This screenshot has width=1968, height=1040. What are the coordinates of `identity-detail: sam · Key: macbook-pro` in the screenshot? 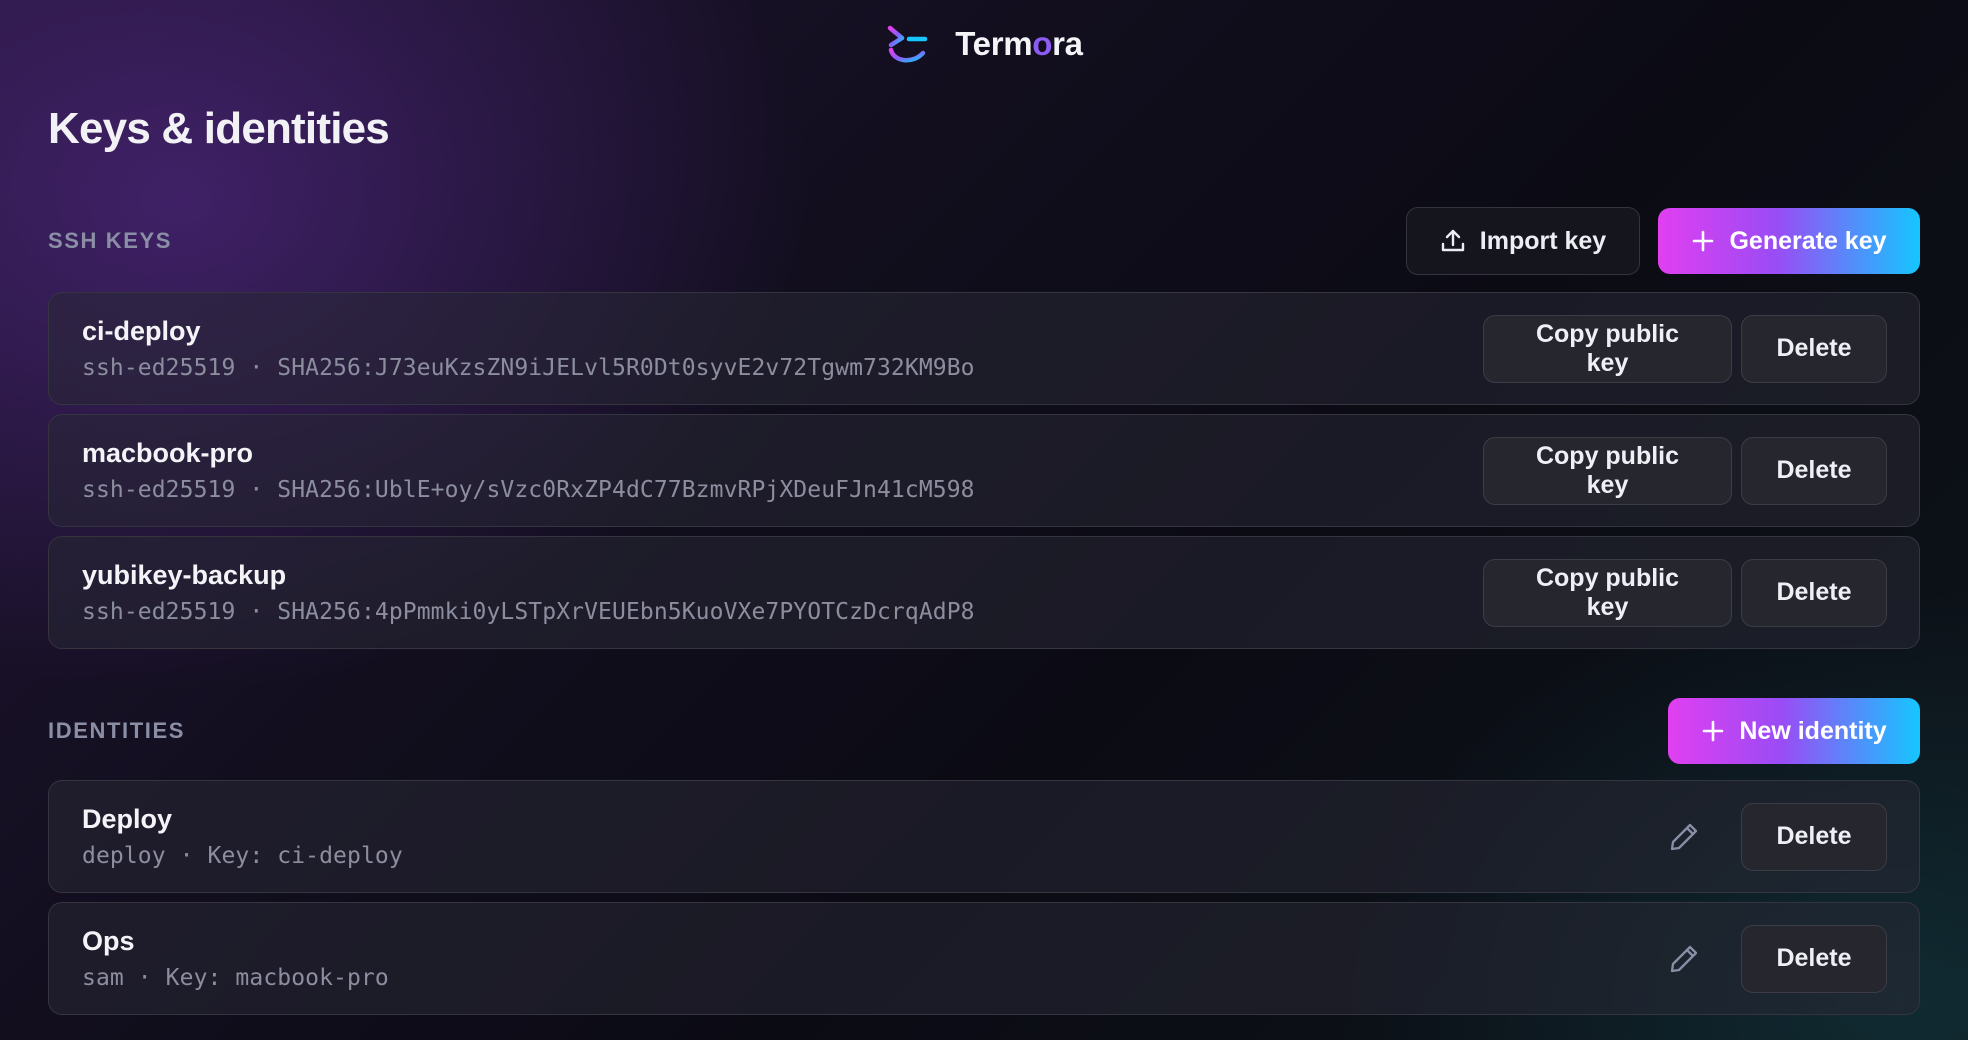 It's located at (235, 978).